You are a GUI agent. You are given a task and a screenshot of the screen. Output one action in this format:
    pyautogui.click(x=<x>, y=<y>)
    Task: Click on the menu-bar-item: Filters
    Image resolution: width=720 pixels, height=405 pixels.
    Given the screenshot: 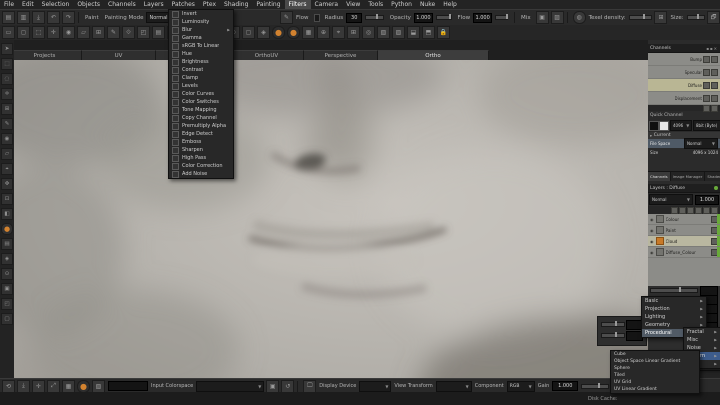 What is the action you would take?
    pyautogui.click(x=297, y=4)
    